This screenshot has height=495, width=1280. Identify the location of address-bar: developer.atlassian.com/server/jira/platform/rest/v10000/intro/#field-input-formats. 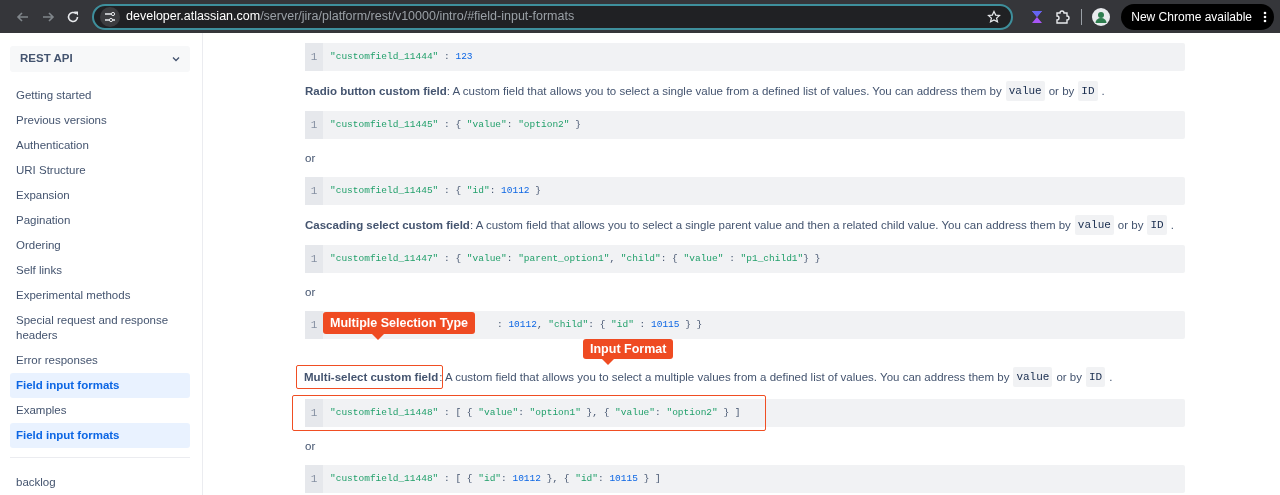
(552, 16).